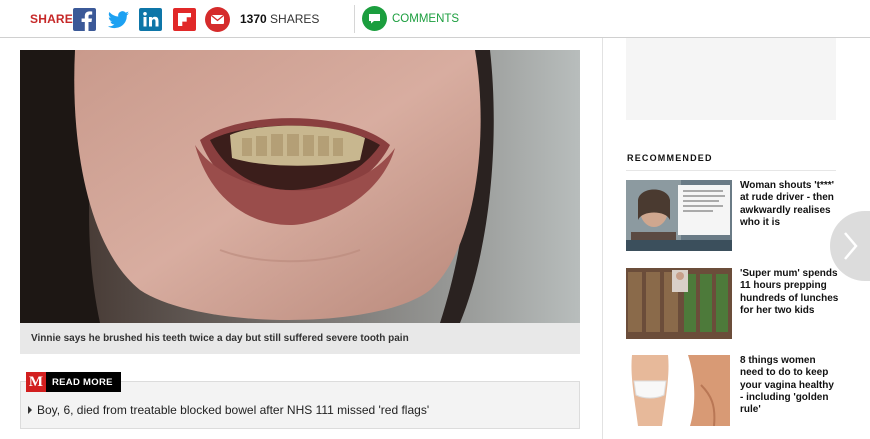 The height and width of the screenshot is (439, 870). Describe the element at coordinates (184, 19) in the screenshot. I see `flipboard-icon` at that location.